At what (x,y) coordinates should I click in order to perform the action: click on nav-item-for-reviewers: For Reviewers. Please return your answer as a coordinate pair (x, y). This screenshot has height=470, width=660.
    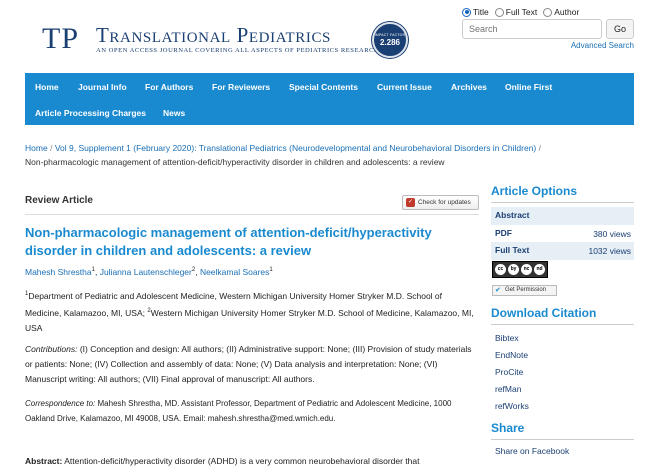
    Looking at the image, I should click on (241, 87).